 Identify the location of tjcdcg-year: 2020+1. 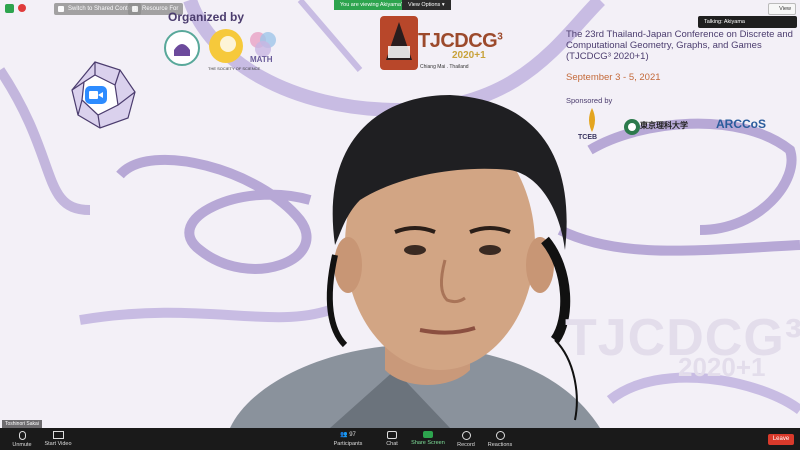
(469, 55).